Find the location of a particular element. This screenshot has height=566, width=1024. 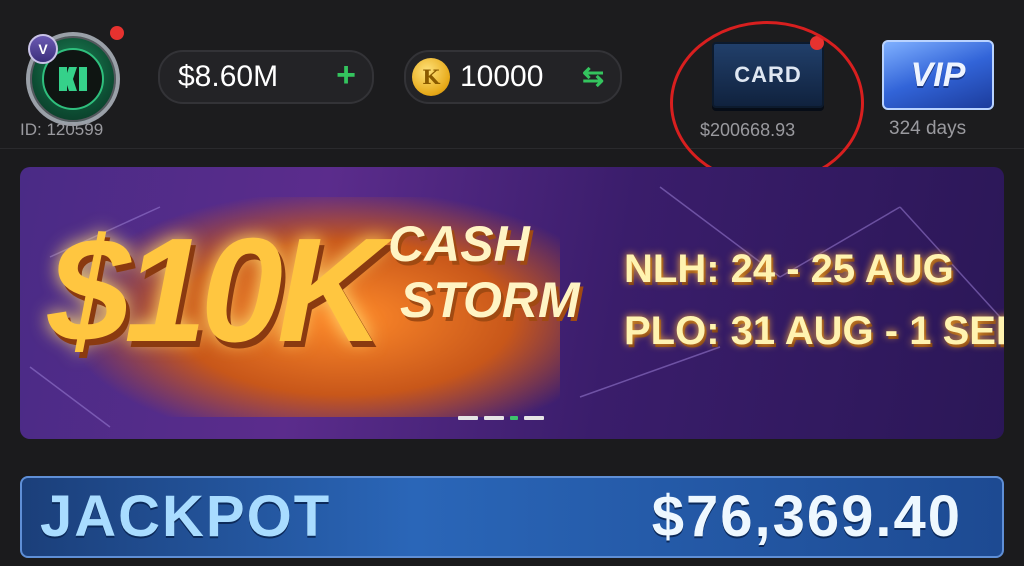

coins-value: 10000 is located at coordinates (502, 76).